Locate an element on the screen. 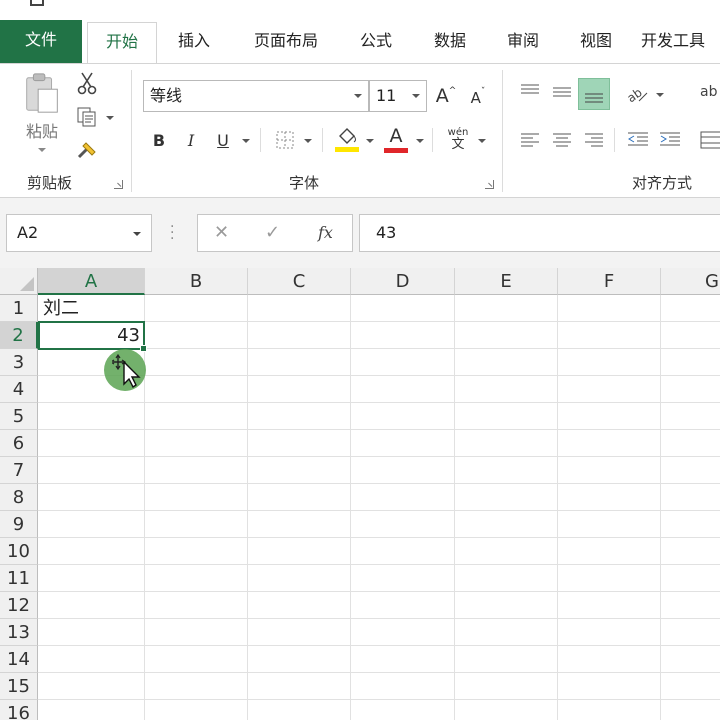 This screenshot has width=720, height=720. orientation-dropdown-caret is located at coordinates (660, 95).